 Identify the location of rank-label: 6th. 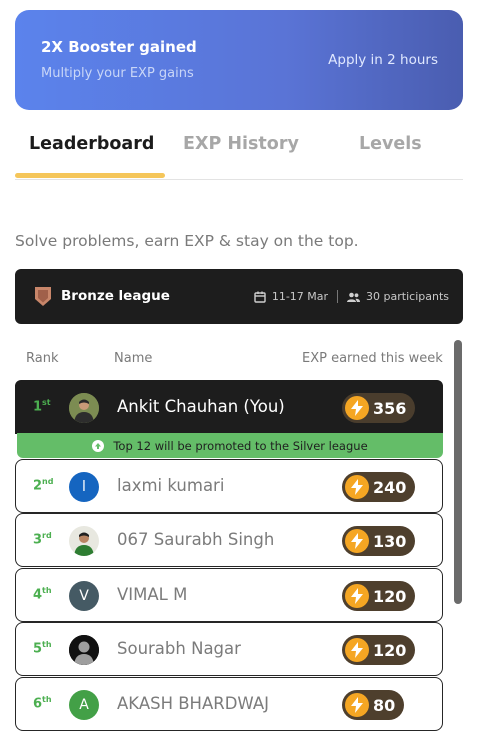
(42, 703).